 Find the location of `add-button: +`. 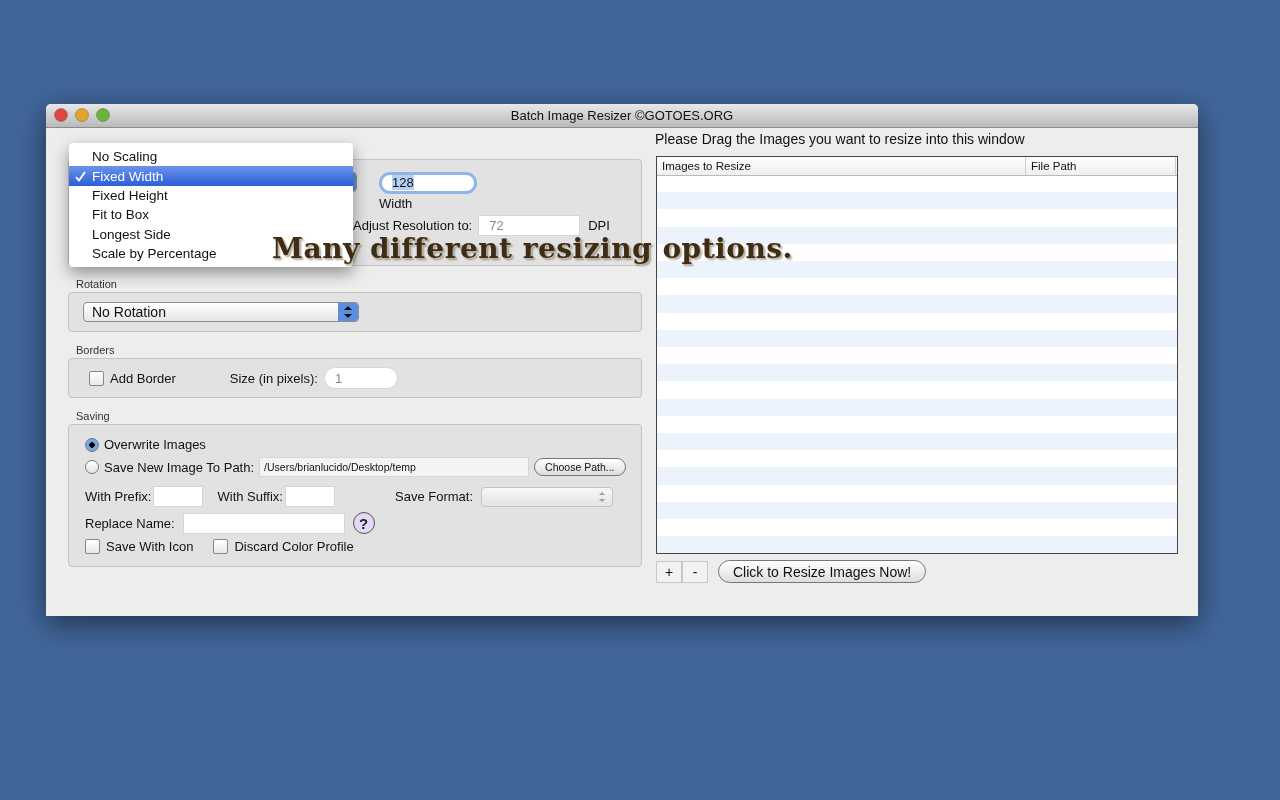

add-button: + is located at coordinates (669, 571).